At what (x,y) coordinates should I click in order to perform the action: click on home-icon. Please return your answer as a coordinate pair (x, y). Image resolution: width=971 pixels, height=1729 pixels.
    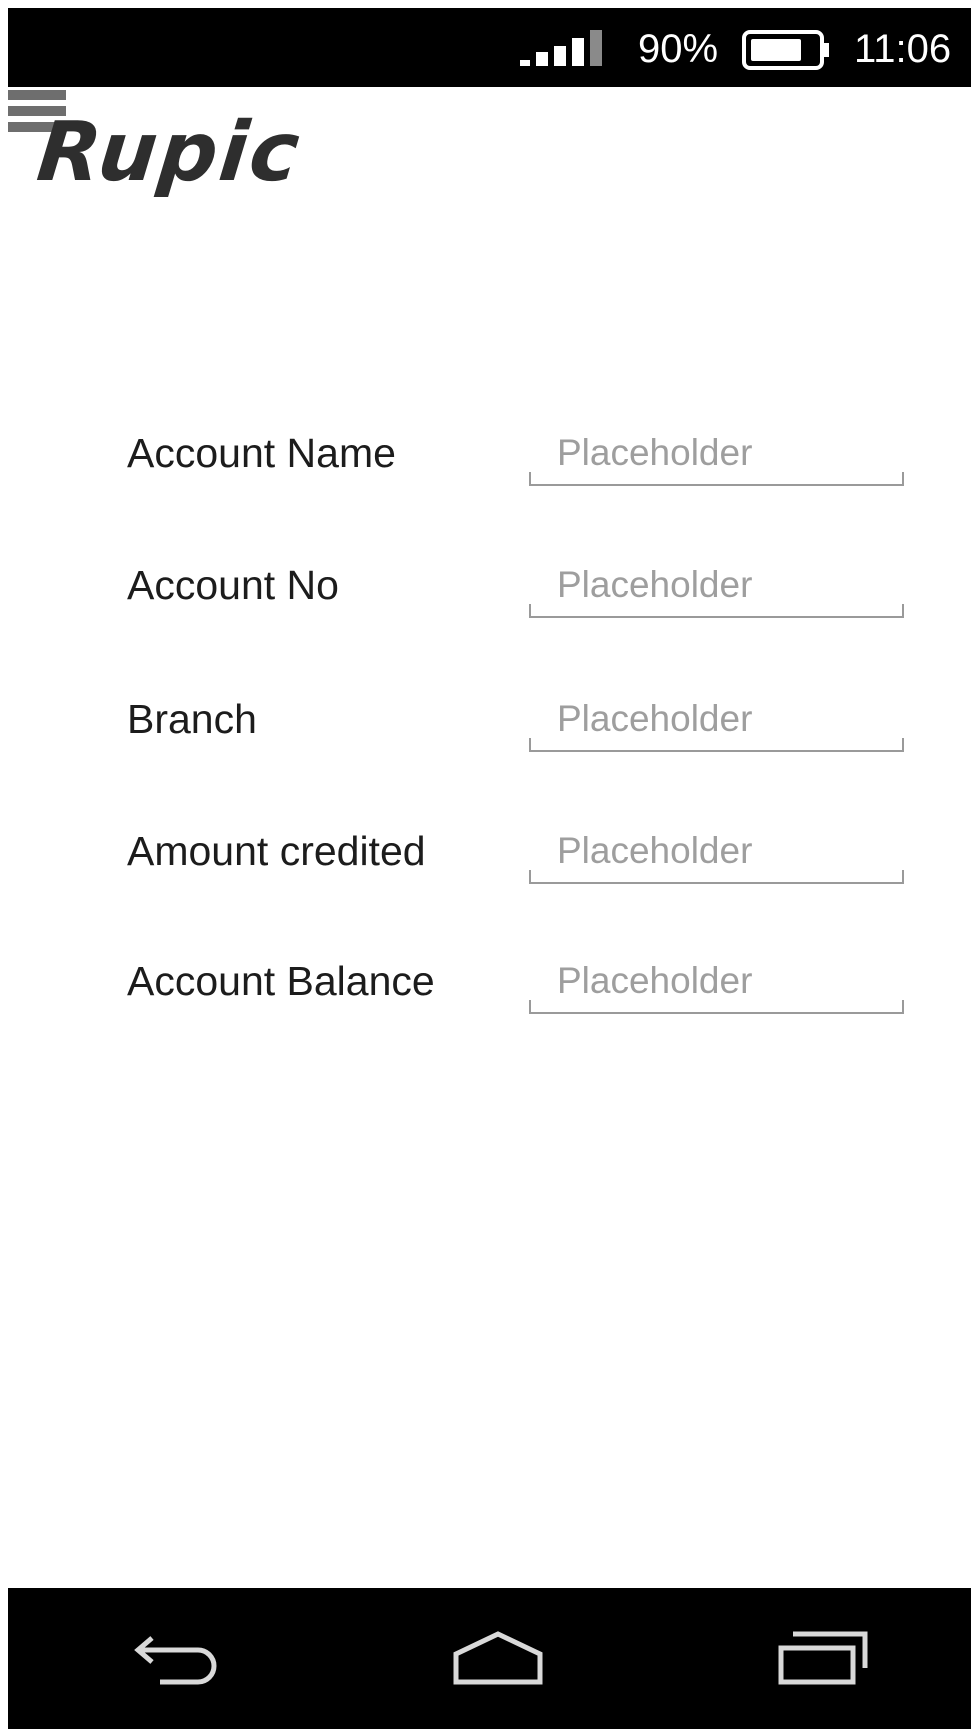
    Looking at the image, I should click on (498, 1658).